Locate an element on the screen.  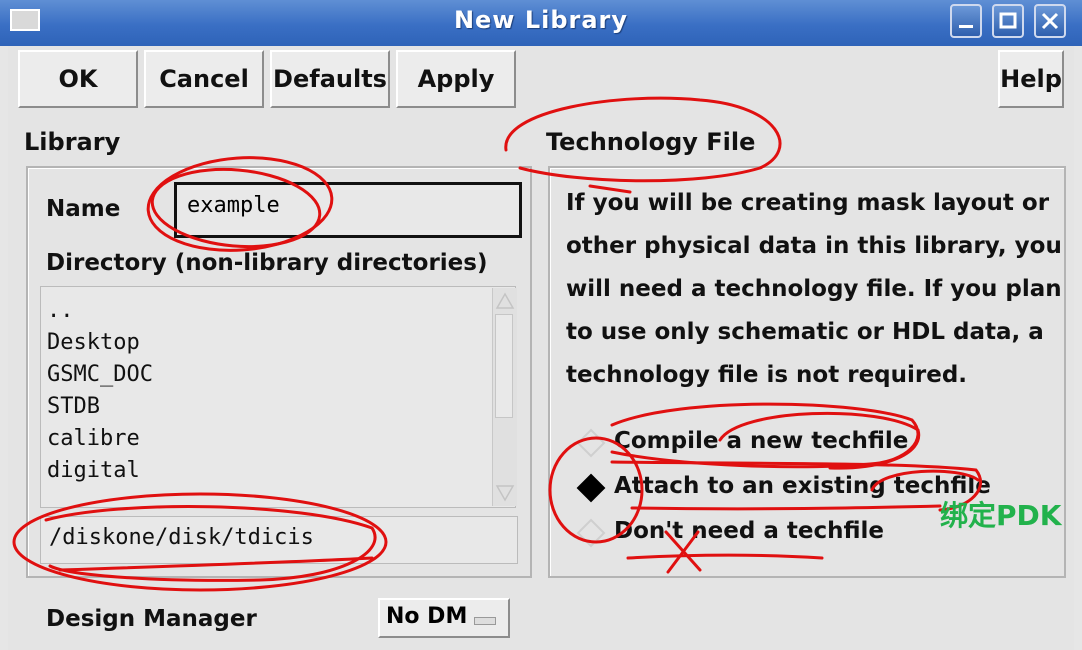
list-item: GSMC_DOC is located at coordinates (278, 375).